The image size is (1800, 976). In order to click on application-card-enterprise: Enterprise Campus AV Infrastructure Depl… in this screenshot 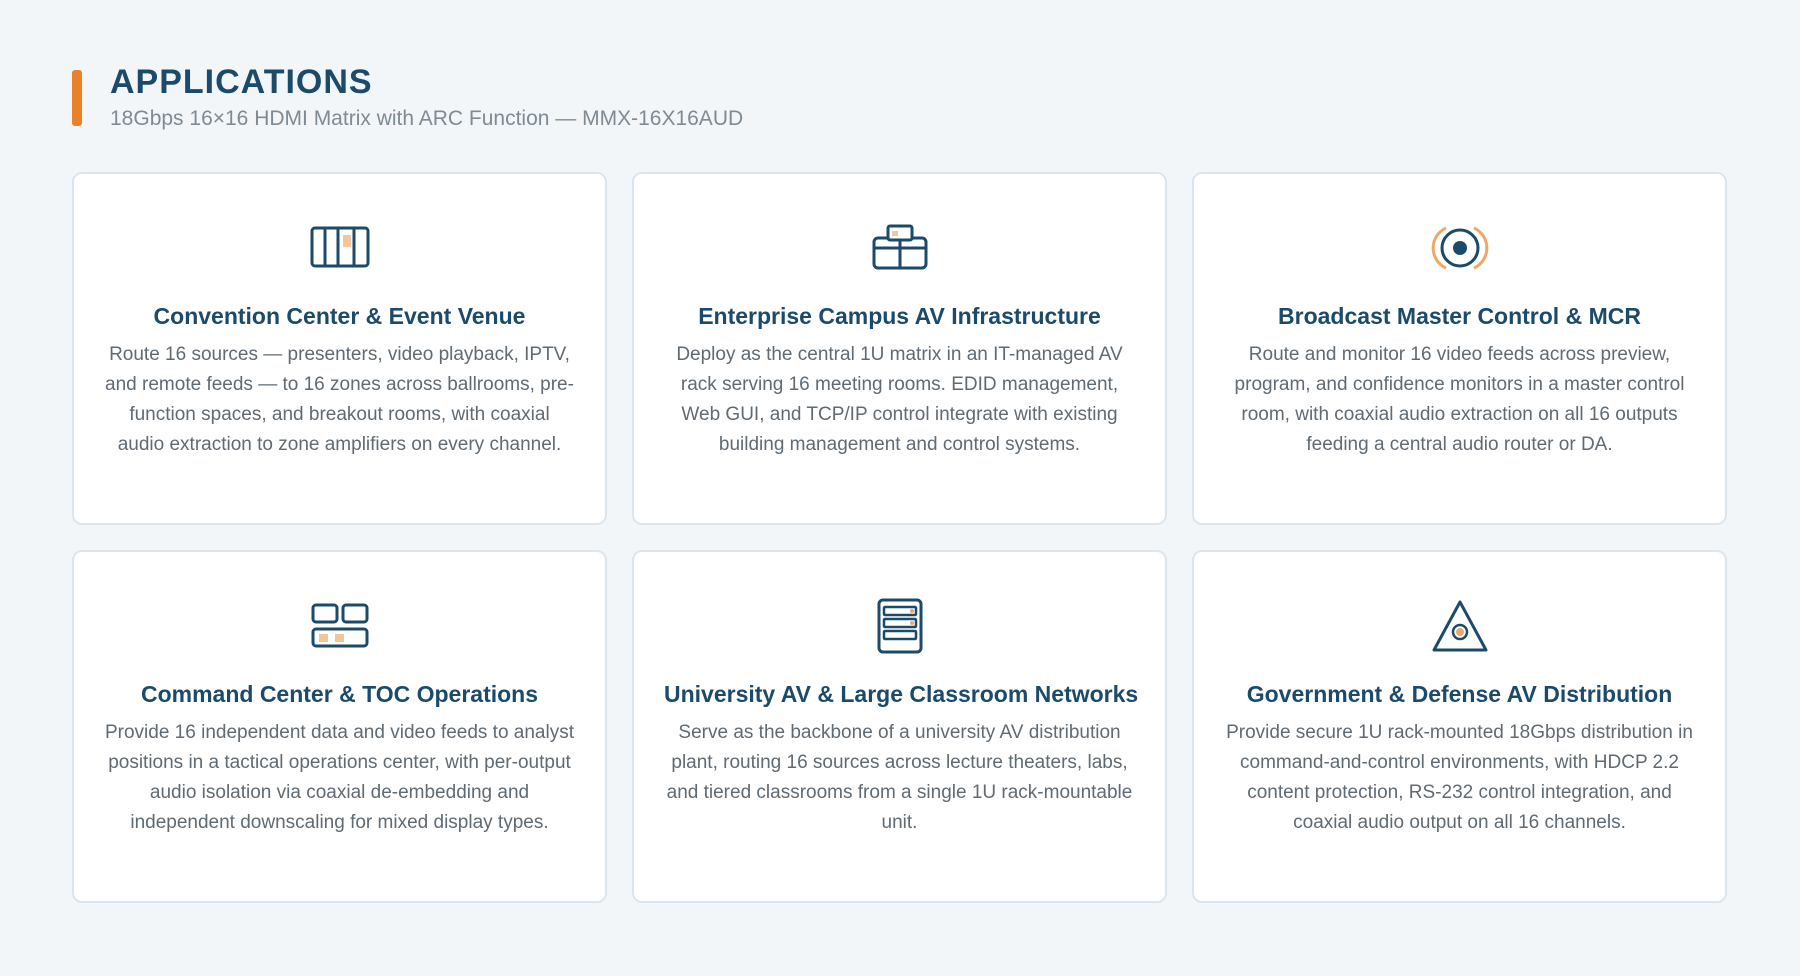, I will do `click(899, 348)`.